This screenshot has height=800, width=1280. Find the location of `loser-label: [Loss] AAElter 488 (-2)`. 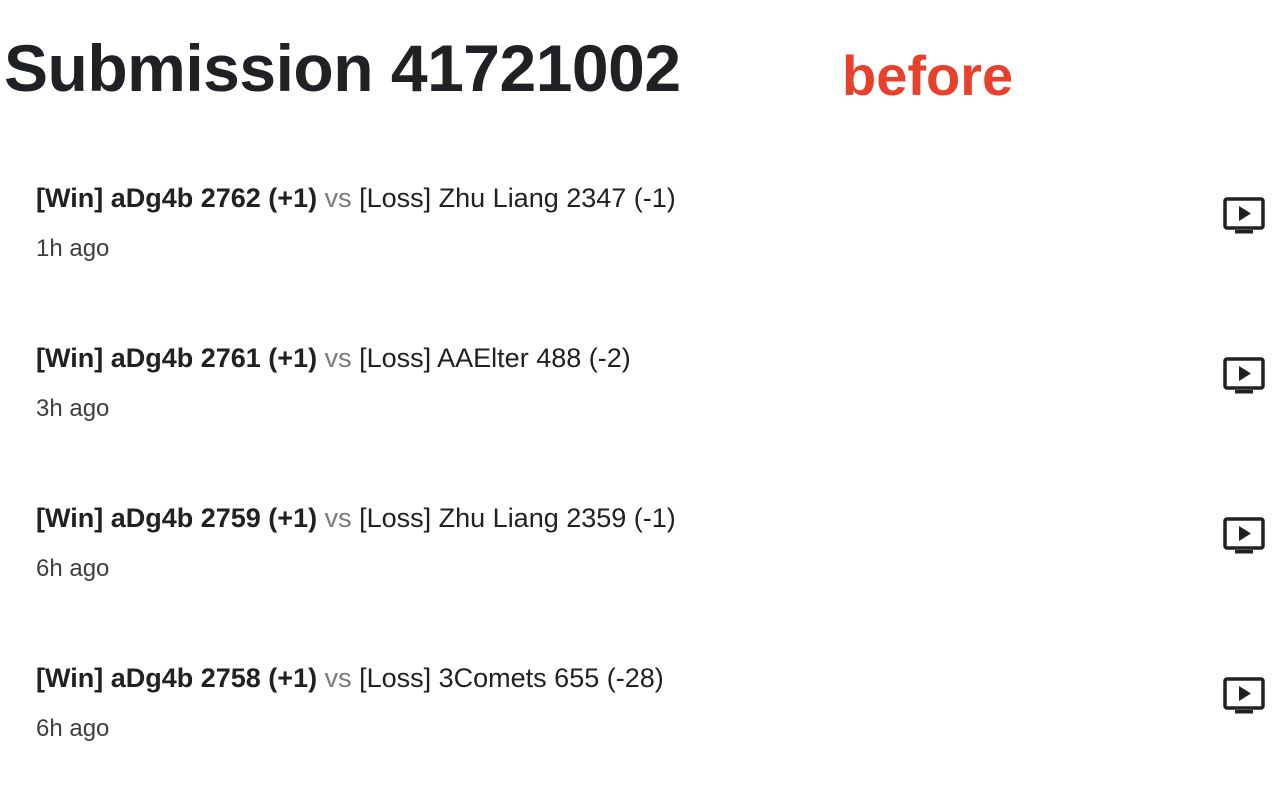

loser-label: [Loss] AAElter 488 (-2) is located at coordinates (495, 358).